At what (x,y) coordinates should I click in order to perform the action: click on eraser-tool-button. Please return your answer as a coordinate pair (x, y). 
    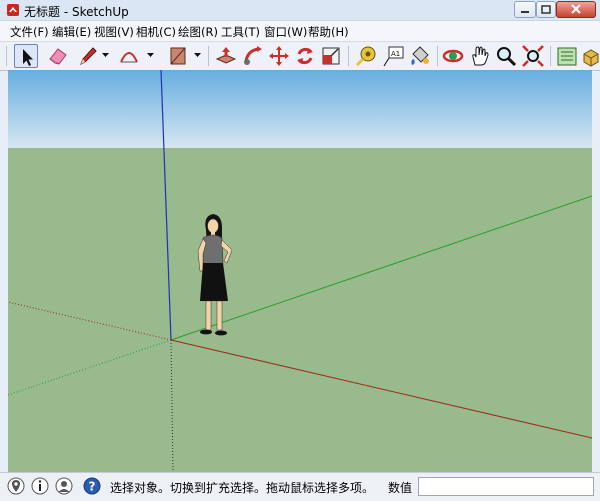
    Looking at the image, I should click on (58, 56).